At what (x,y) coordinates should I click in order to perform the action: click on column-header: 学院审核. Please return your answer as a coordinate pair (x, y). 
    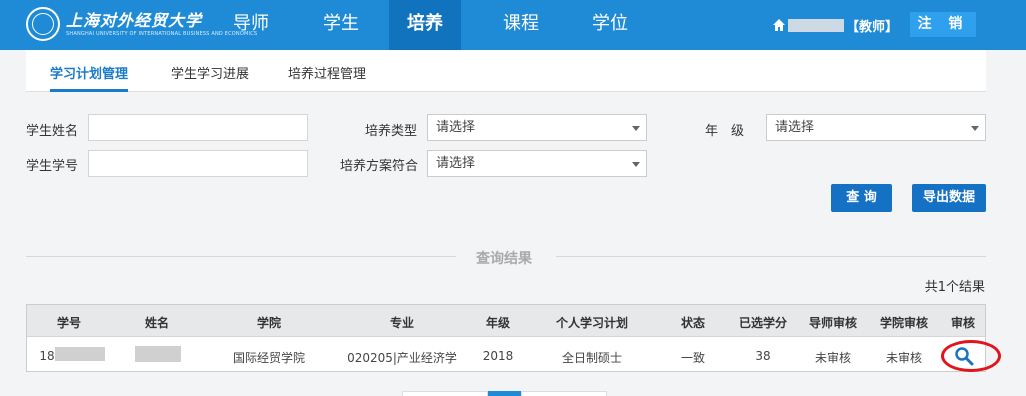
    Looking at the image, I should click on (904, 323).